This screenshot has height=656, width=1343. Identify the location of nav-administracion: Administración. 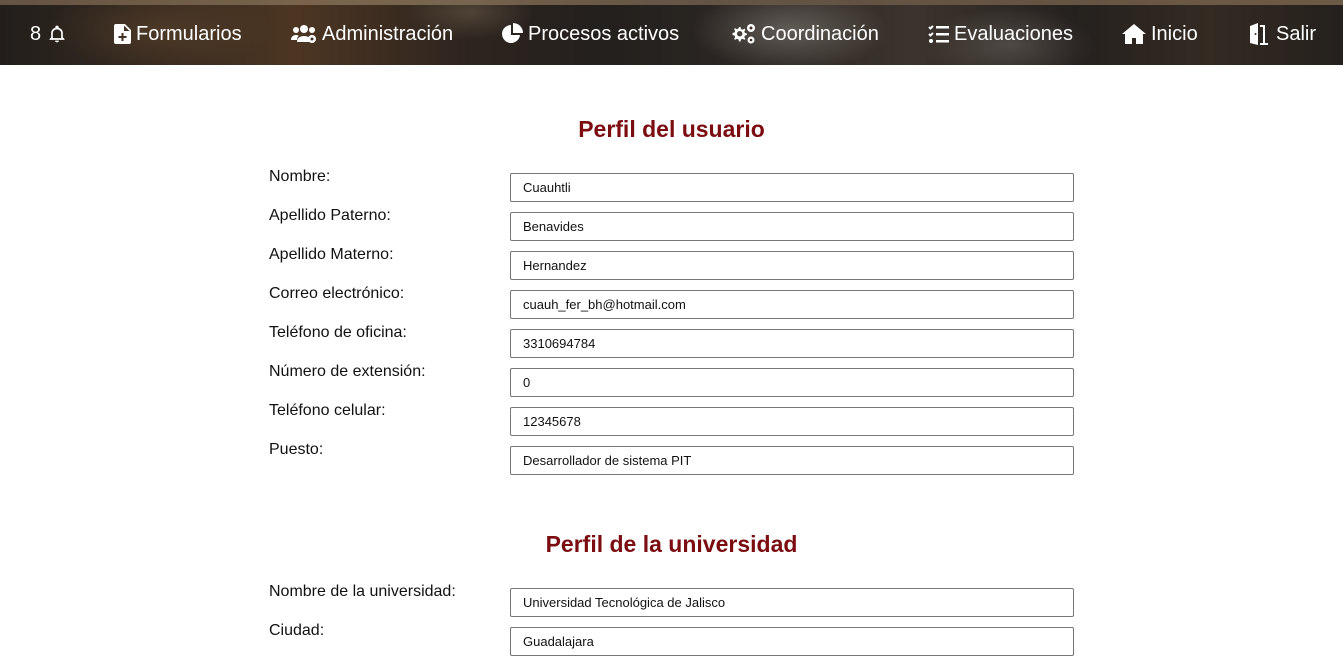
(372, 34).